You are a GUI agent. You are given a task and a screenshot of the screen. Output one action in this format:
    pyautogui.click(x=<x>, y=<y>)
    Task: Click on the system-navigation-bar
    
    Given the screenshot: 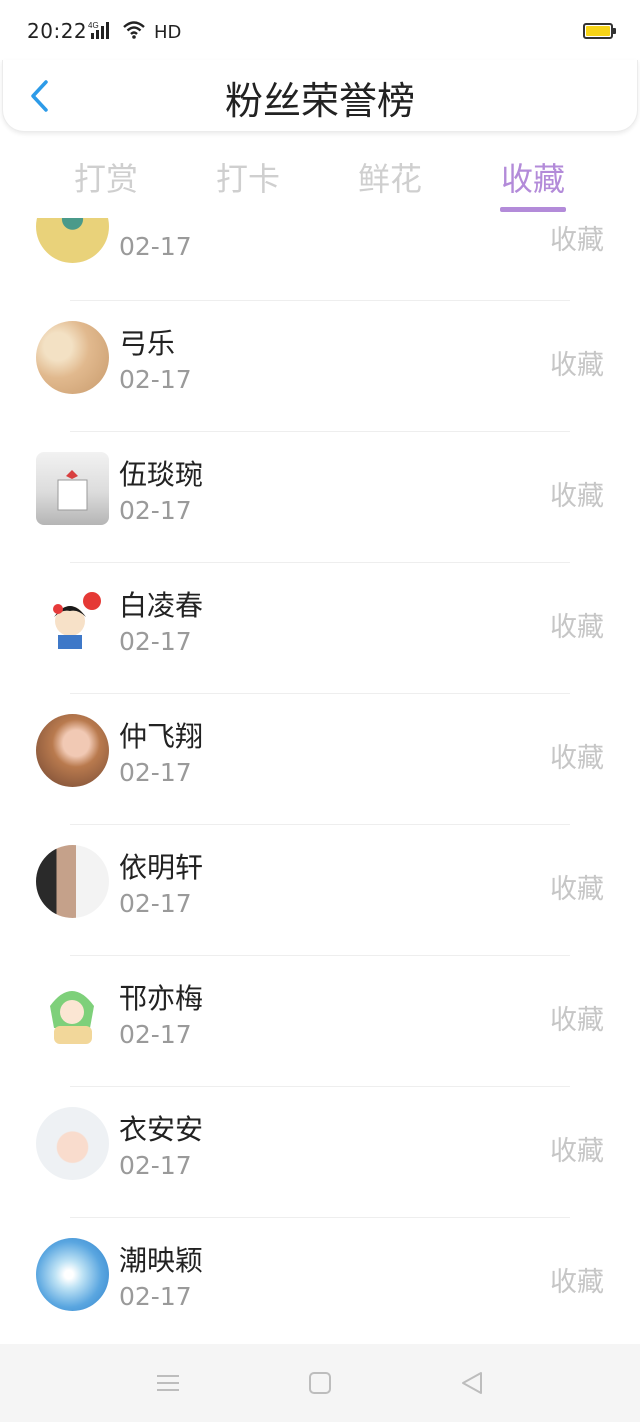 What is the action you would take?
    pyautogui.click(x=320, y=1383)
    